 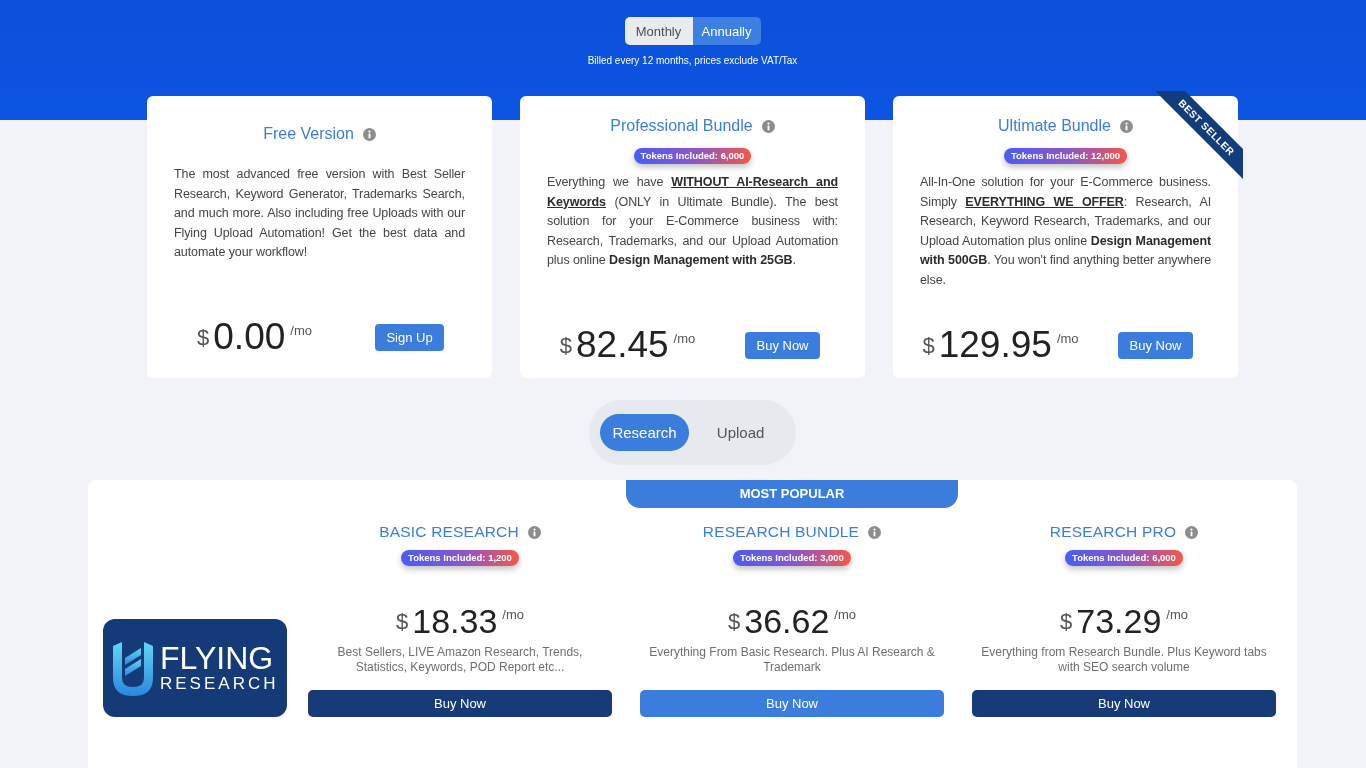 What do you see at coordinates (1124, 660) in the screenshot?
I see `plan-description: Everything from Research Bundle. Plus Keyword tabs with SEO search volume` at bounding box center [1124, 660].